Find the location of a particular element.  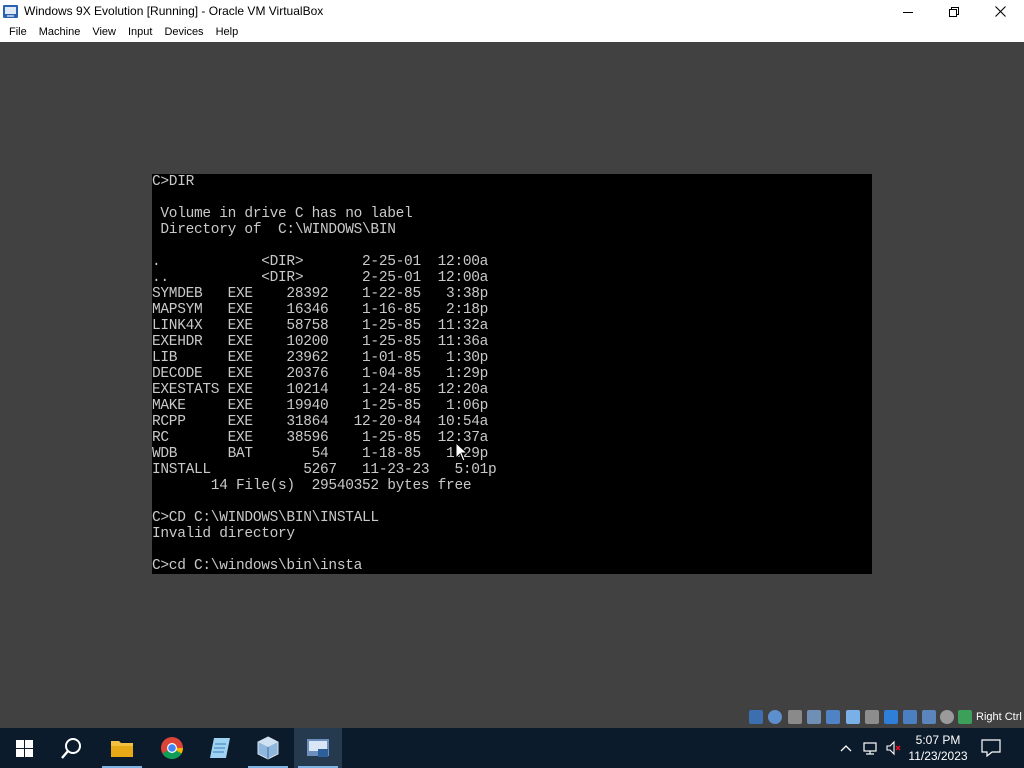

close-icon is located at coordinates (1000, 11).